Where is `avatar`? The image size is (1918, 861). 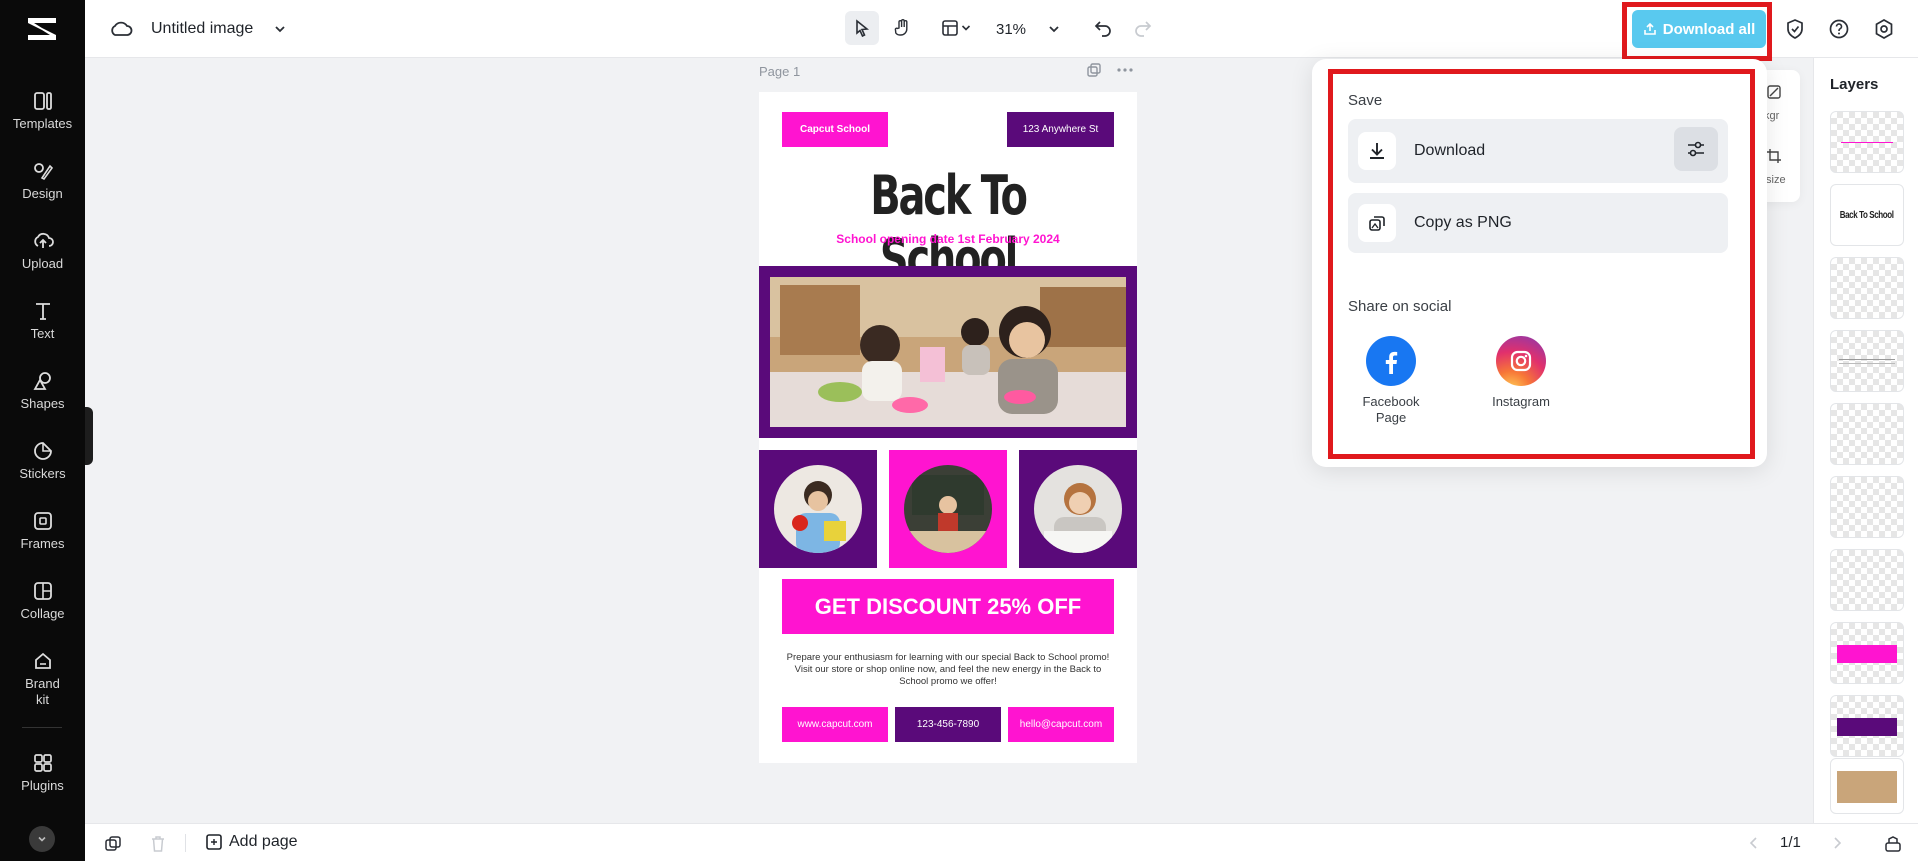
avatar is located at coordinates (42, 839).